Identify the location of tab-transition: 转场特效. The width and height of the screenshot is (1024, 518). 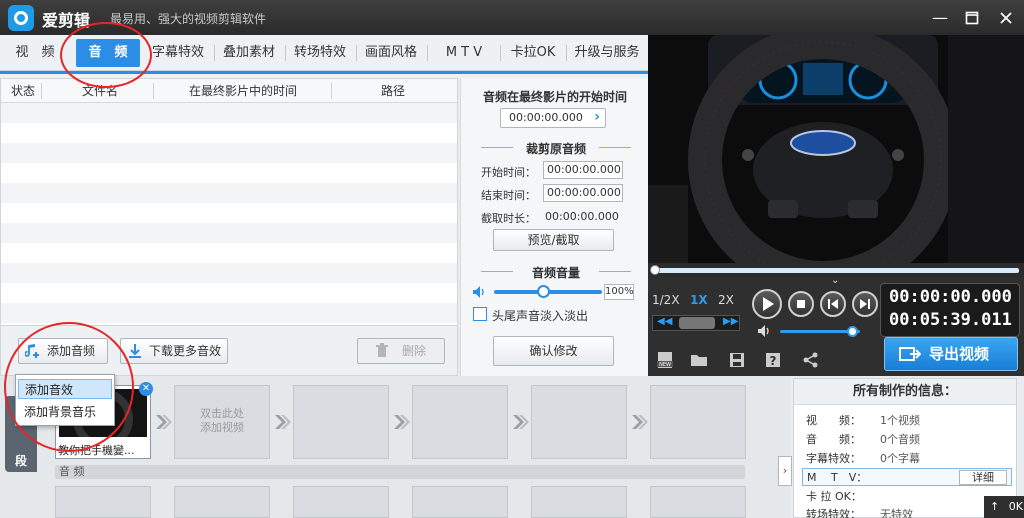
(320, 53).